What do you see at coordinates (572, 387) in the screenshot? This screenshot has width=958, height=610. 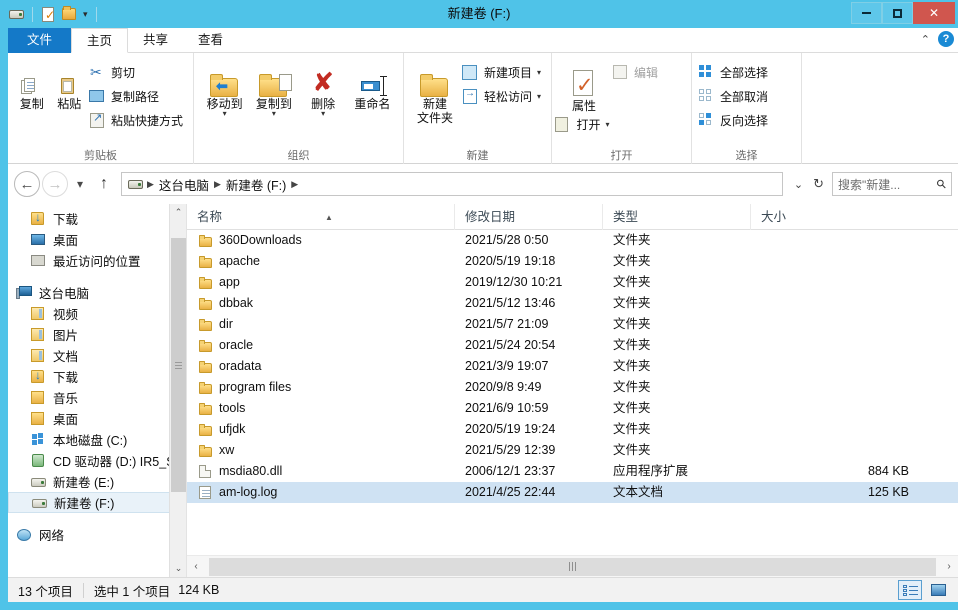 I see `table-row: program files 2020/9/8 9:49 文件夹` at bounding box center [572, 387].